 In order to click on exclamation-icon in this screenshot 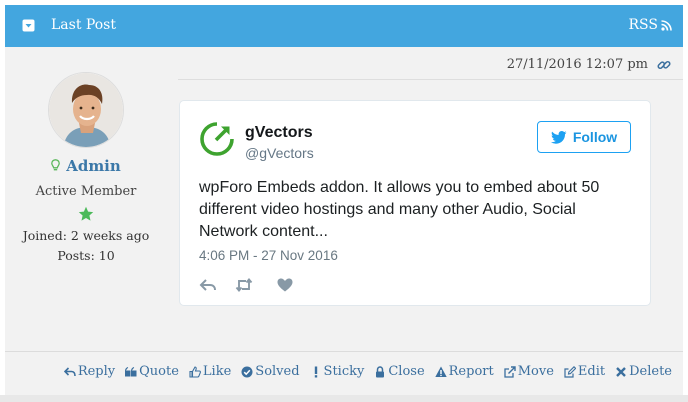, I will do `click(315, 371)`.